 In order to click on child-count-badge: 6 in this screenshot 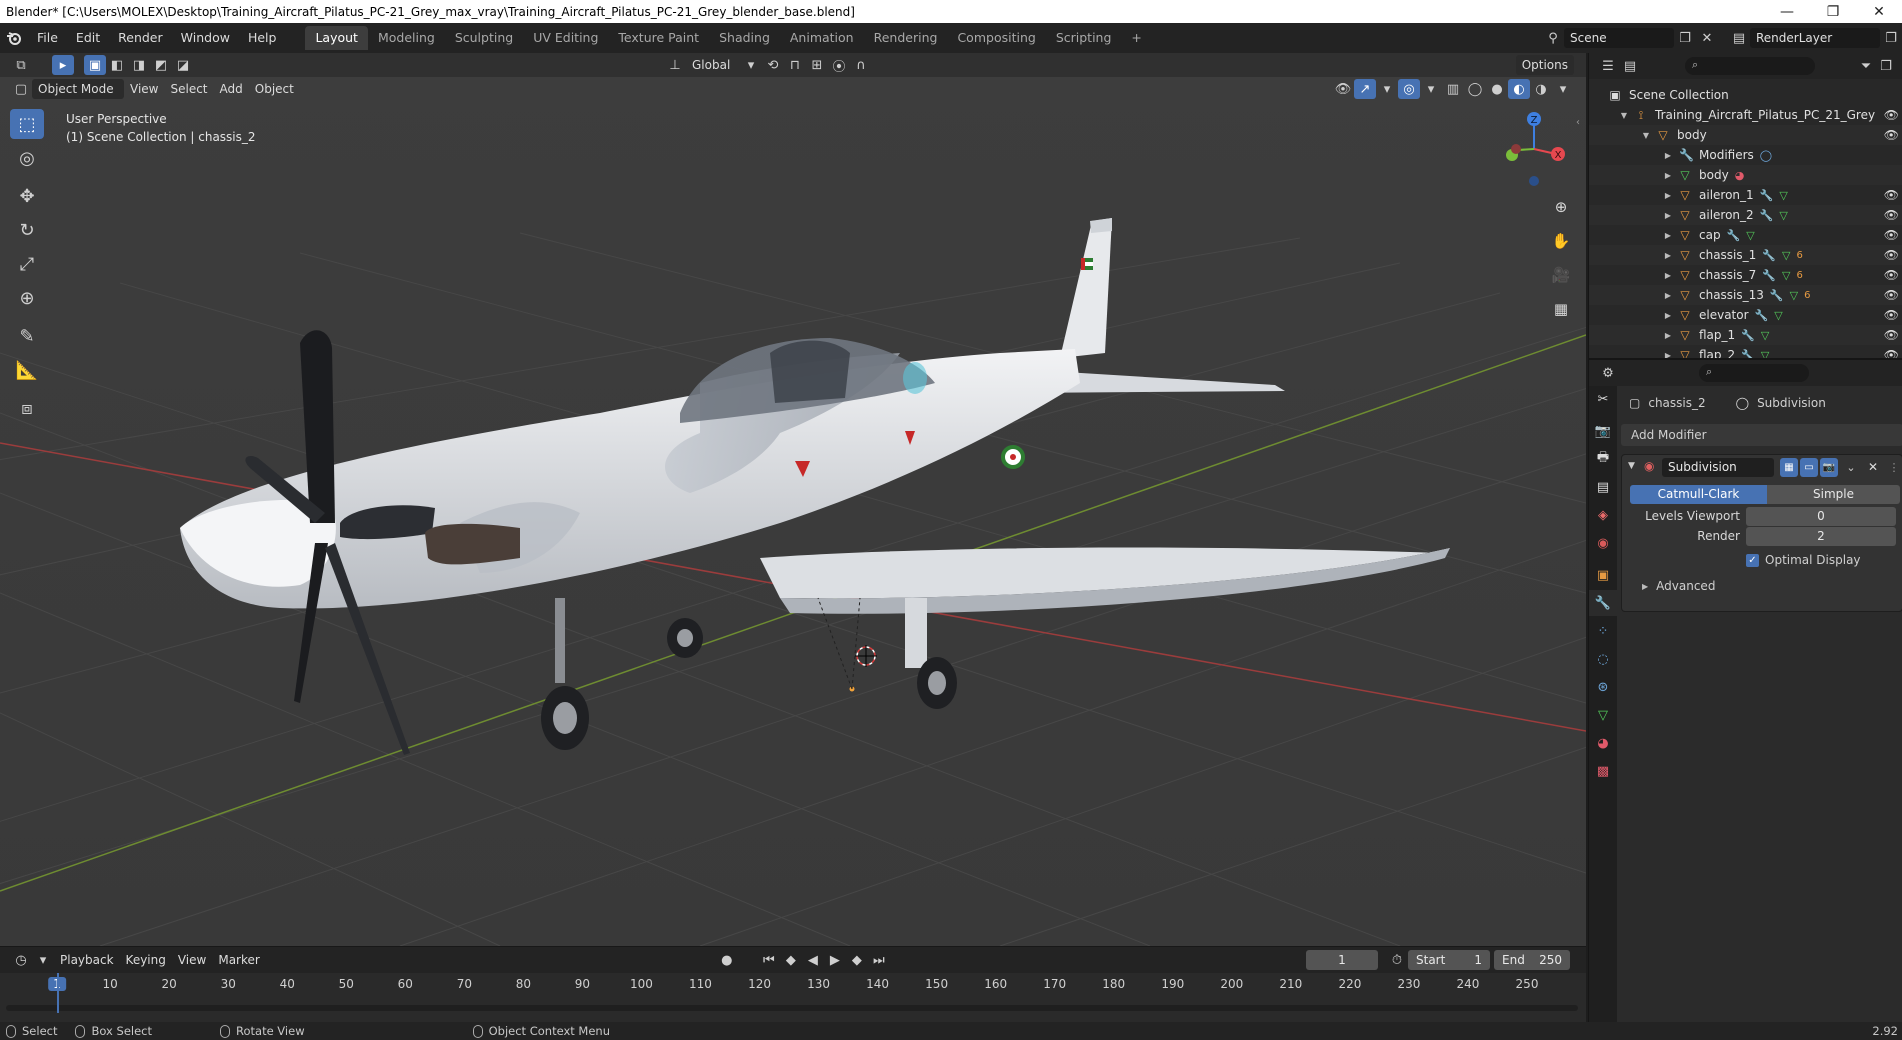, I will do `click(1799, 255)`.